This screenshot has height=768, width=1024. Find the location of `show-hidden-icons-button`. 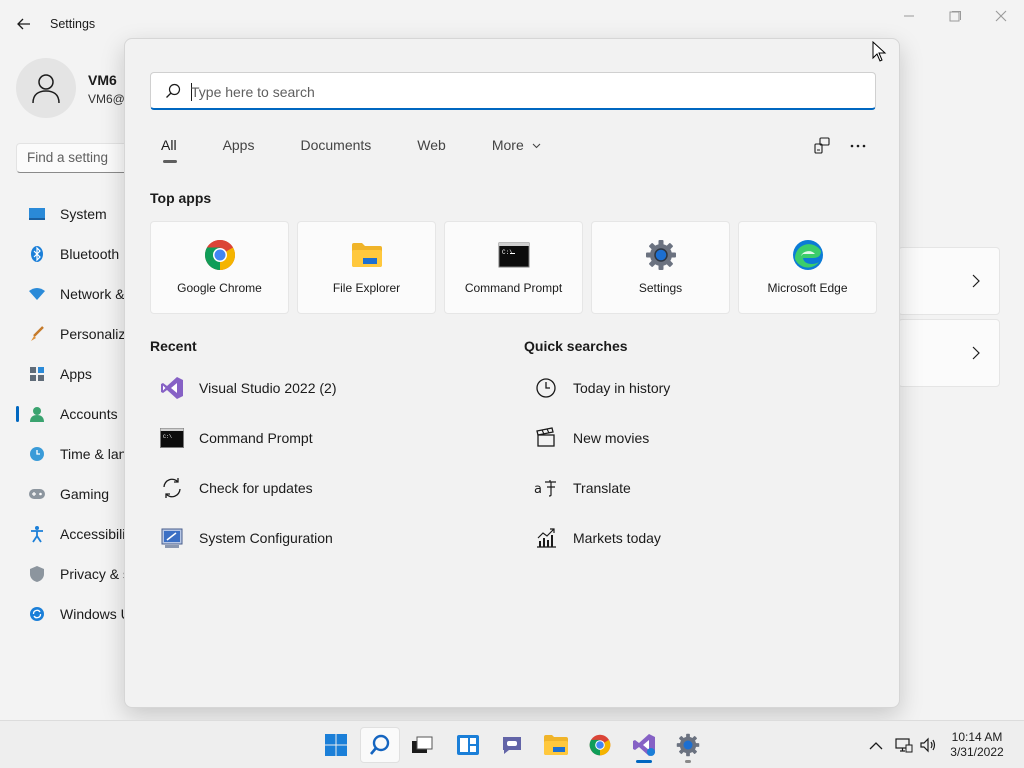

show-hidden-icons-button is located at coordinates (876, 745).